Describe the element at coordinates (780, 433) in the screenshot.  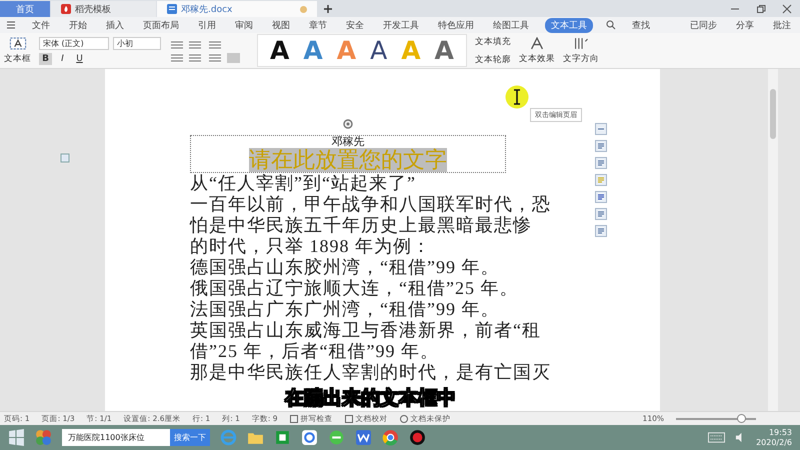
I see `clock-time: 19:53` at that location.